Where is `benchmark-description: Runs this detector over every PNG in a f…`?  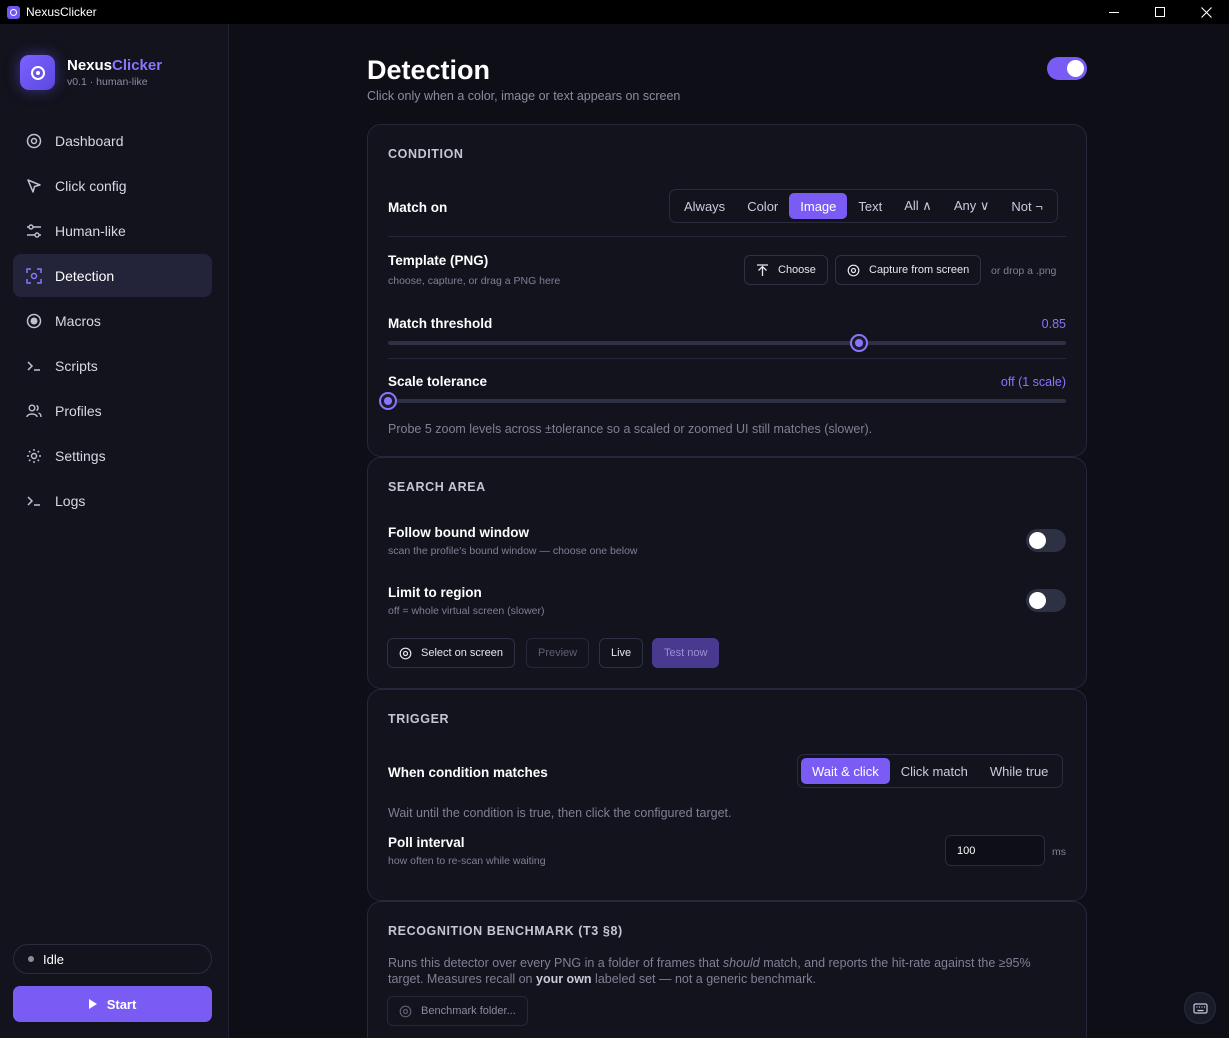
benchmark-description: Runs this detector over every PNG in a f… is located at coordinates (709, 971).